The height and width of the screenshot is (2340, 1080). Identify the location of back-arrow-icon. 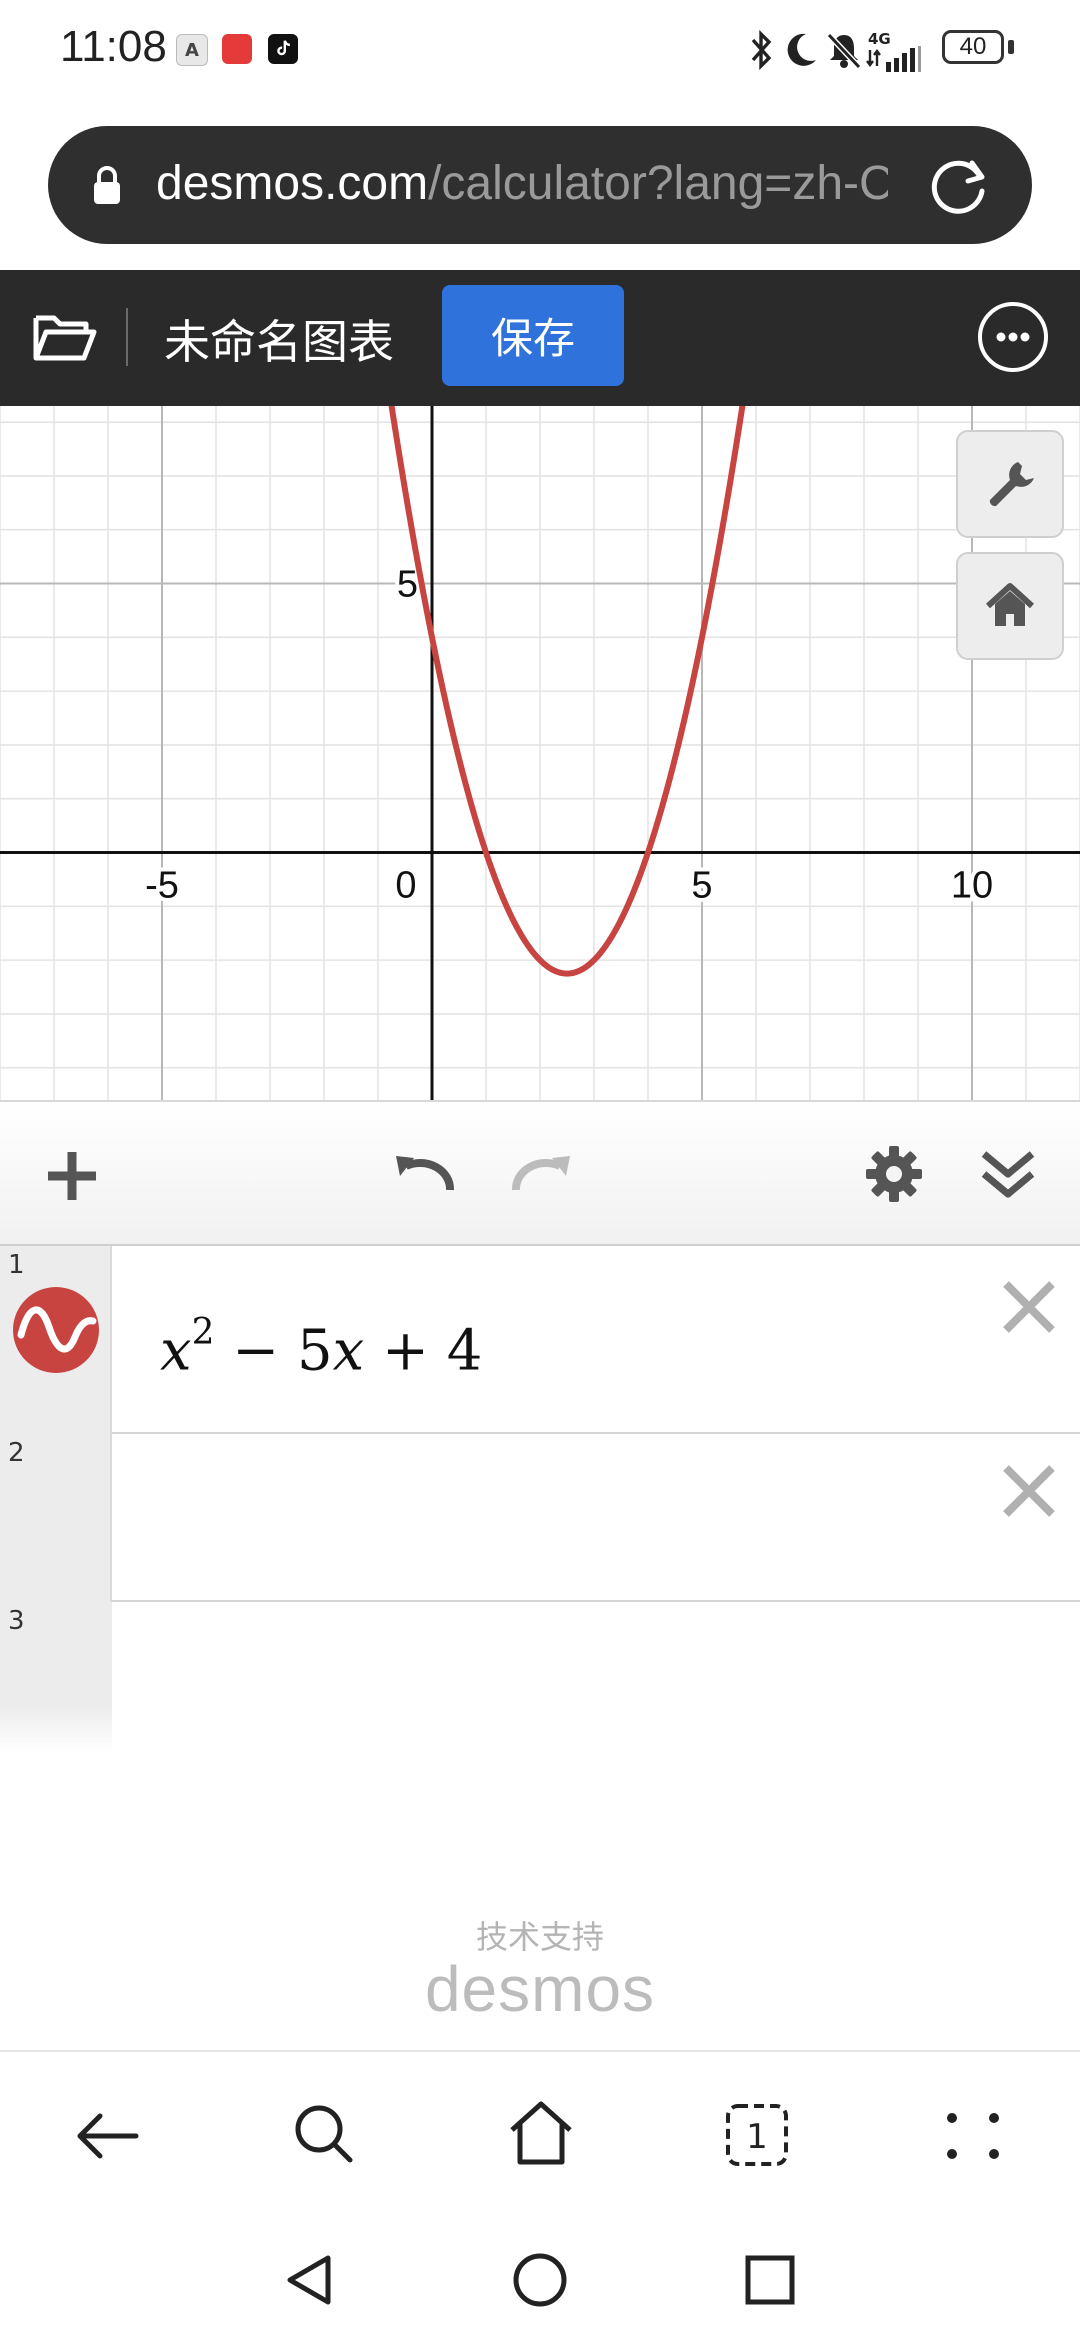
(107, 2136).